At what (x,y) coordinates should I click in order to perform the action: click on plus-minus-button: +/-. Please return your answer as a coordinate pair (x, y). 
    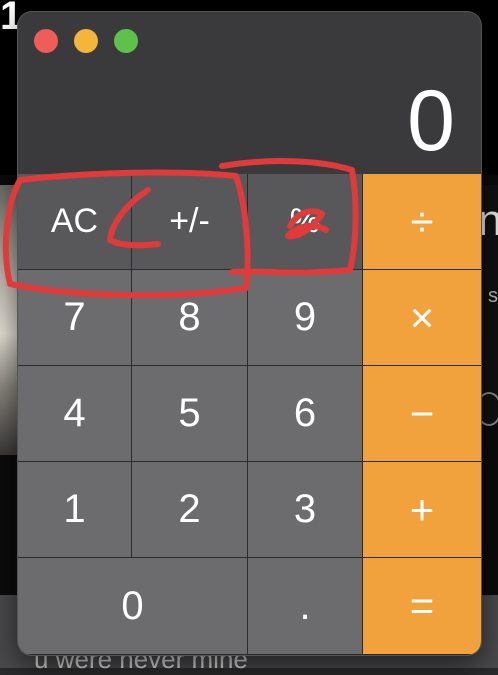
    Looking at the image, I should click on (190, 222).